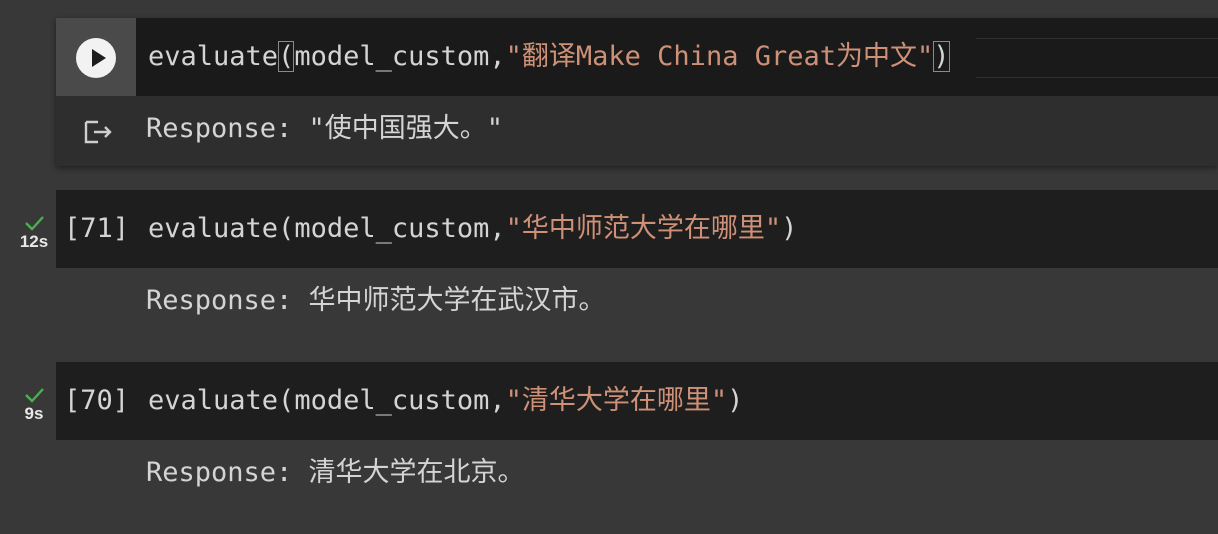 The image size is (1218, 534). Describe the element at coordinates (325, 128) in the screenshot. I see `output-text: Response: "使中国强大。"` at that location.